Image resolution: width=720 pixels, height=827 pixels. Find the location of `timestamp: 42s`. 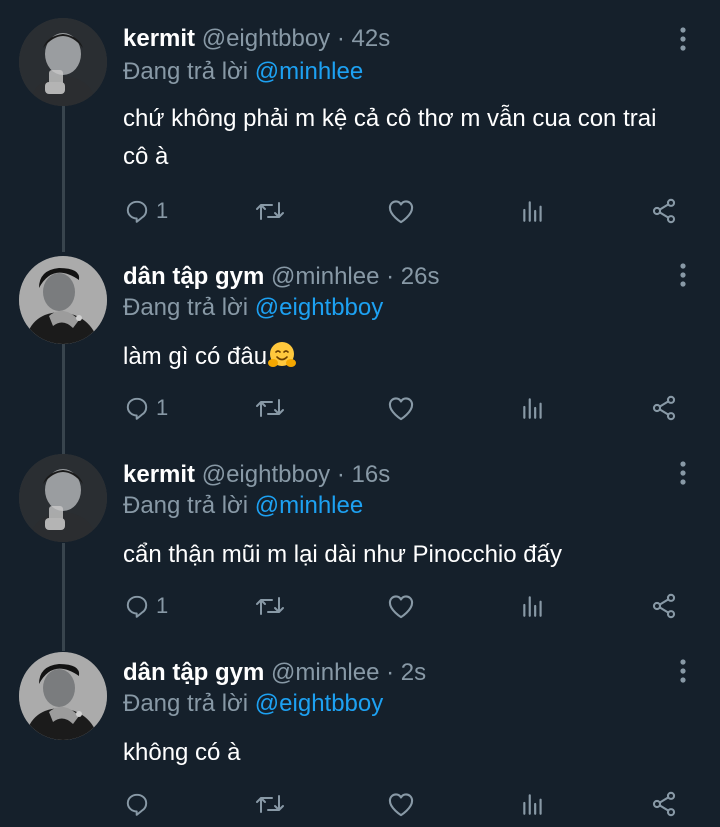

timestamp: 42s is located at coordinates (371, 38).